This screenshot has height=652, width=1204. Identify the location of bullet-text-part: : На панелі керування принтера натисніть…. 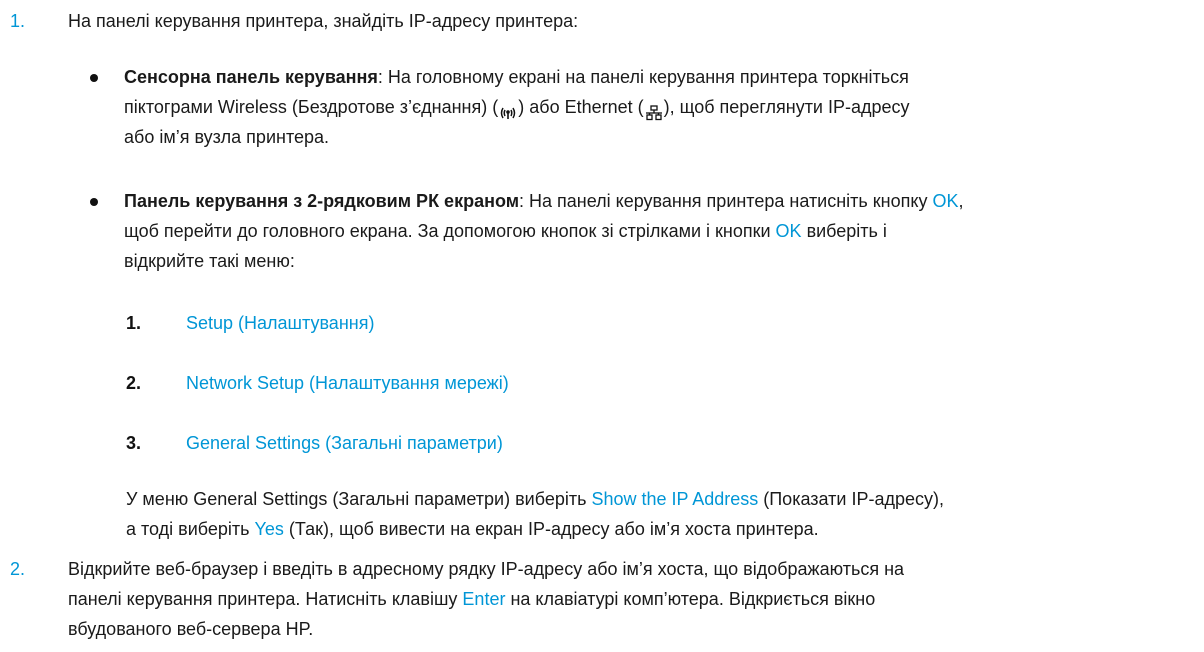
(726, 201).